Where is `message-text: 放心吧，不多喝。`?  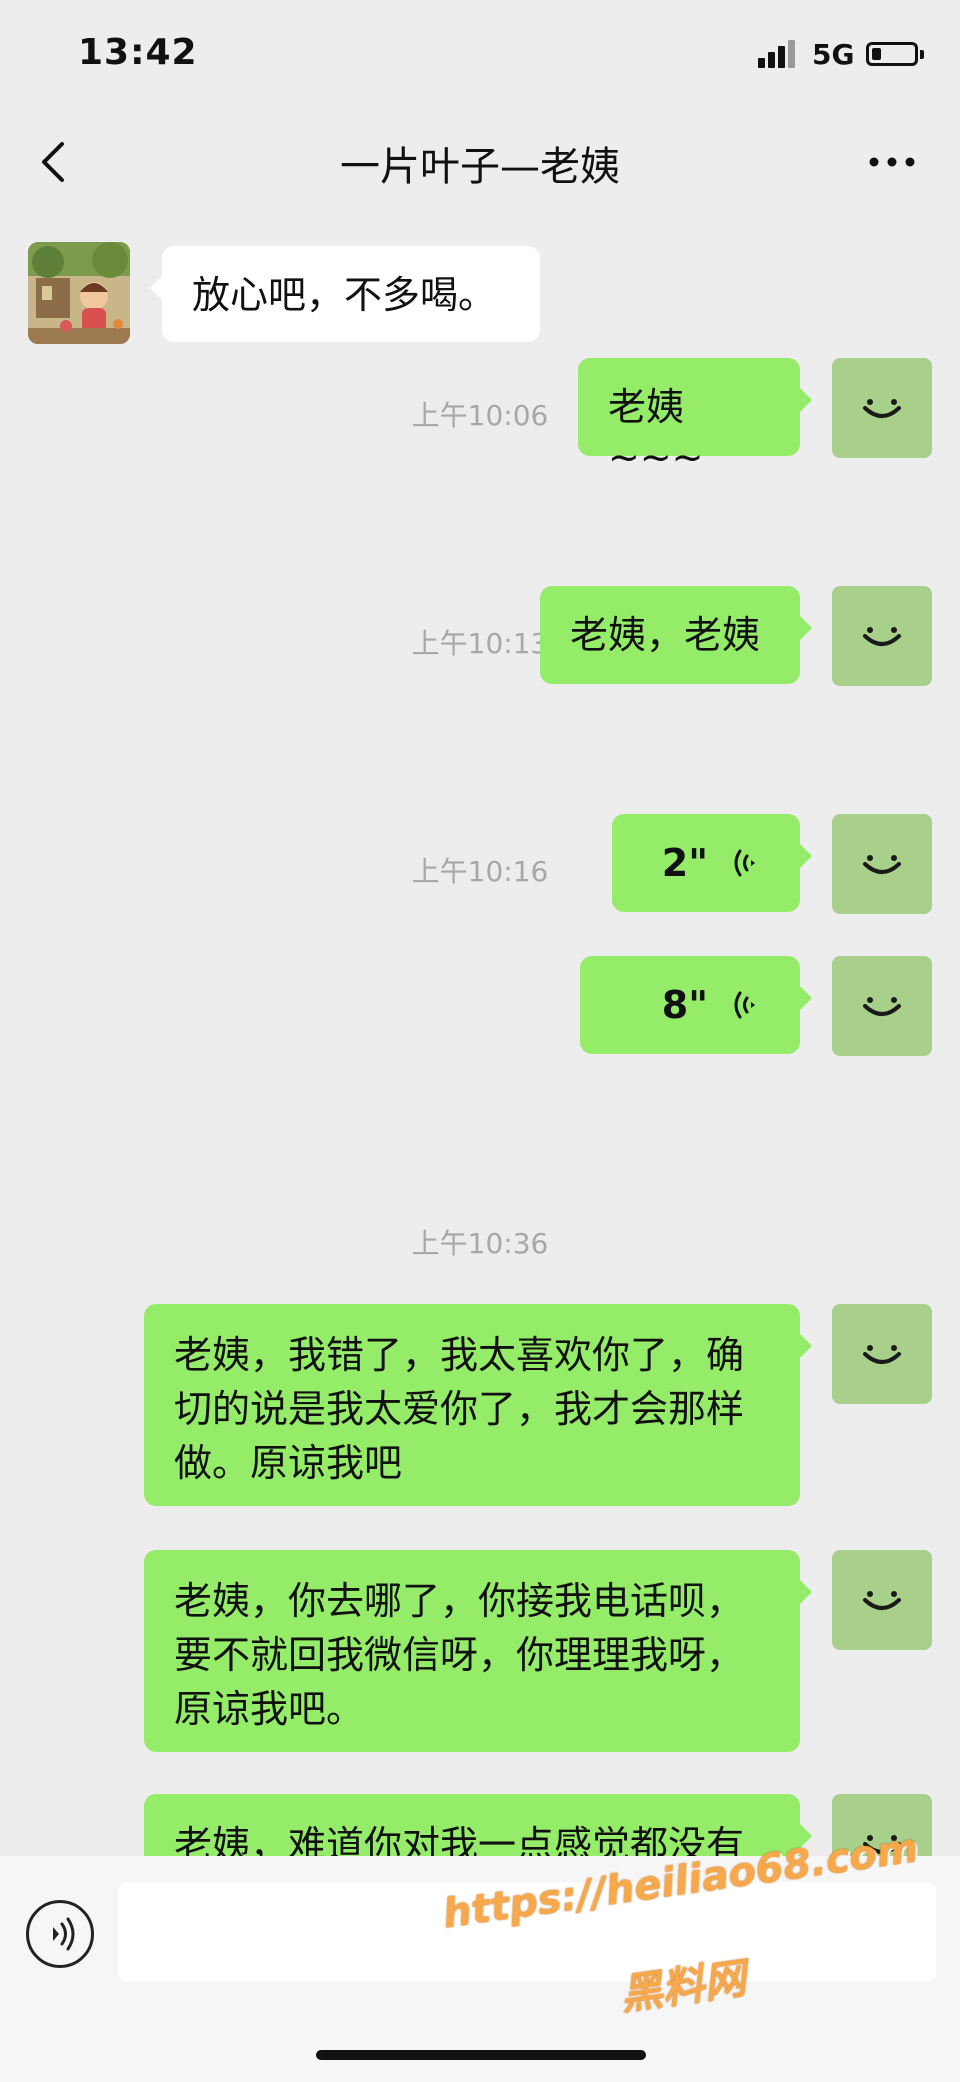 message-text: 放心吧，不多喝。 is located at coordinates (344, 295).